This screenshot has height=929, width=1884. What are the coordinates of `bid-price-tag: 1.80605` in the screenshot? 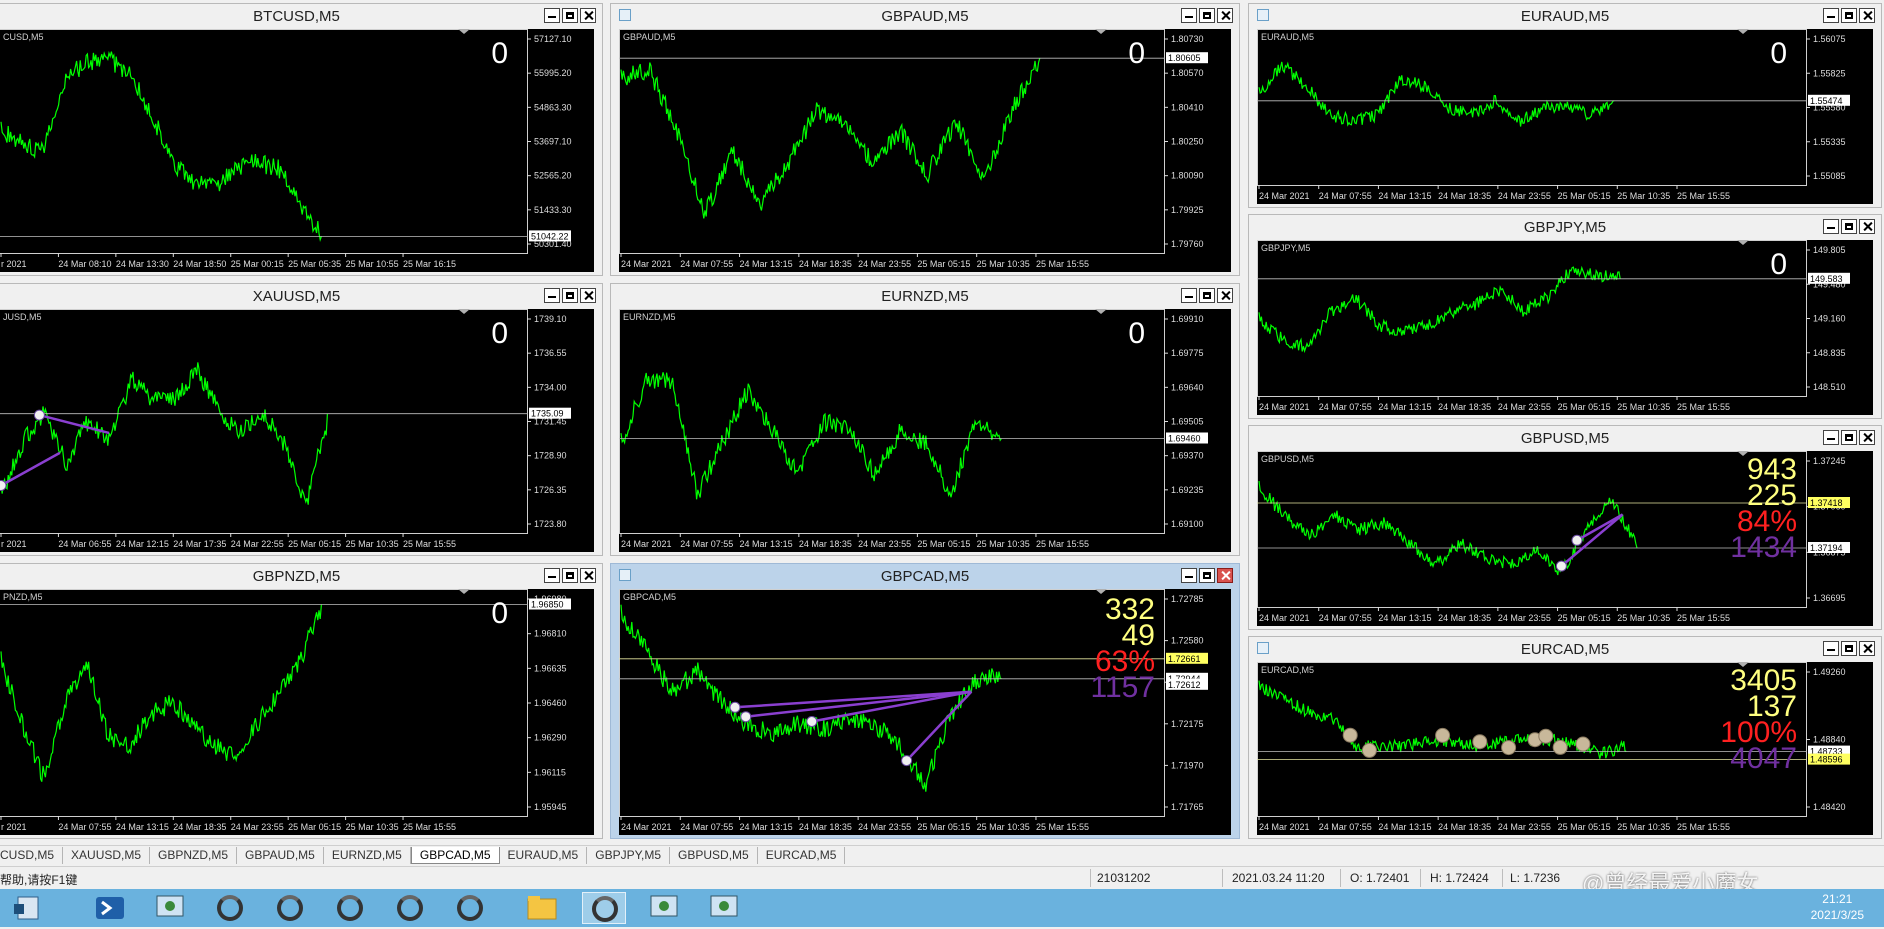 It's located at (1187, 58).